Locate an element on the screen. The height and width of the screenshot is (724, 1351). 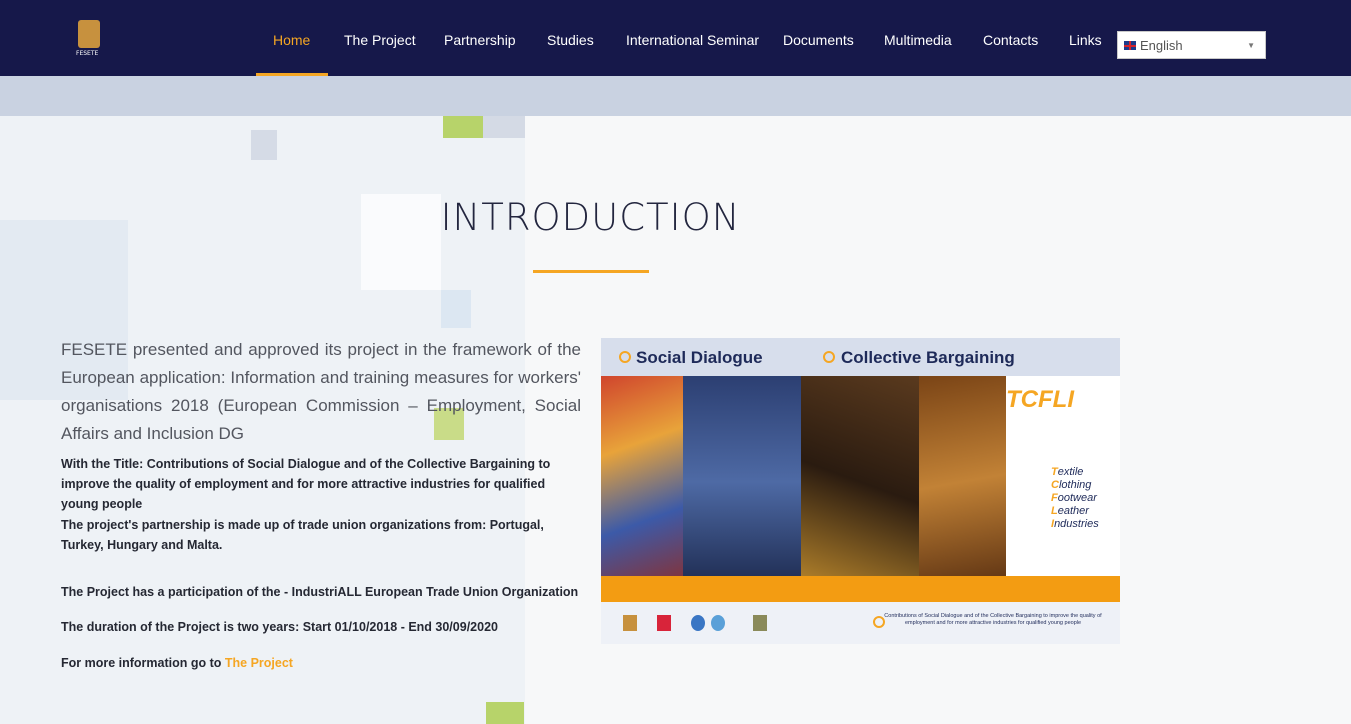
nav-documents: Documents is located at coordinates (818, 40).